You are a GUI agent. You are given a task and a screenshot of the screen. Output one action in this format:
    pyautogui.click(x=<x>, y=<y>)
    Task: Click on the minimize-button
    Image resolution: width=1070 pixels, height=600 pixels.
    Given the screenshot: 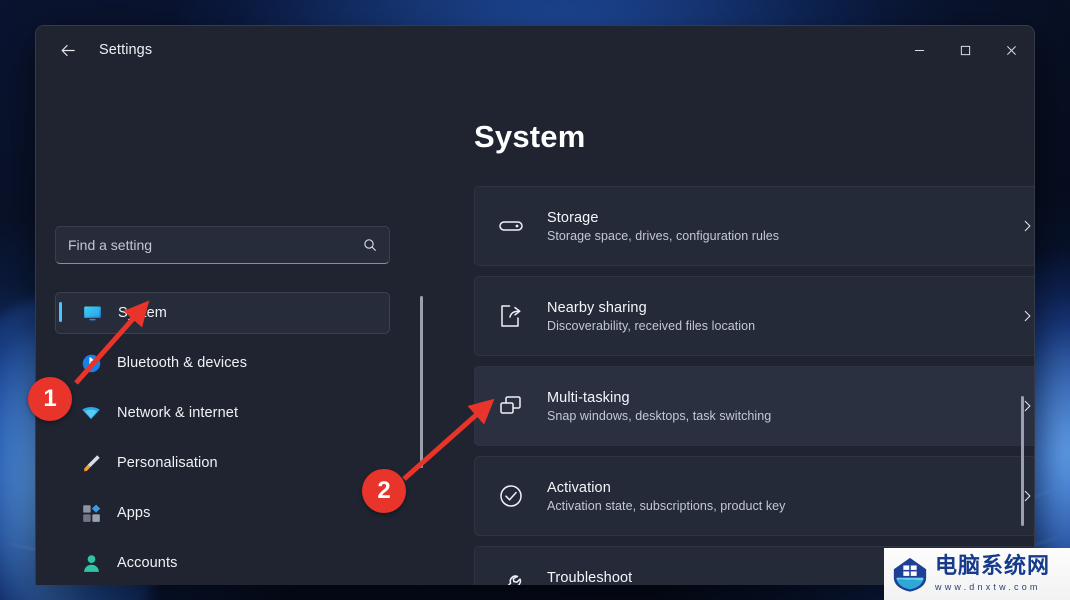 What is the action you would take?
    pyautogui.click(x=919, y=50)
    